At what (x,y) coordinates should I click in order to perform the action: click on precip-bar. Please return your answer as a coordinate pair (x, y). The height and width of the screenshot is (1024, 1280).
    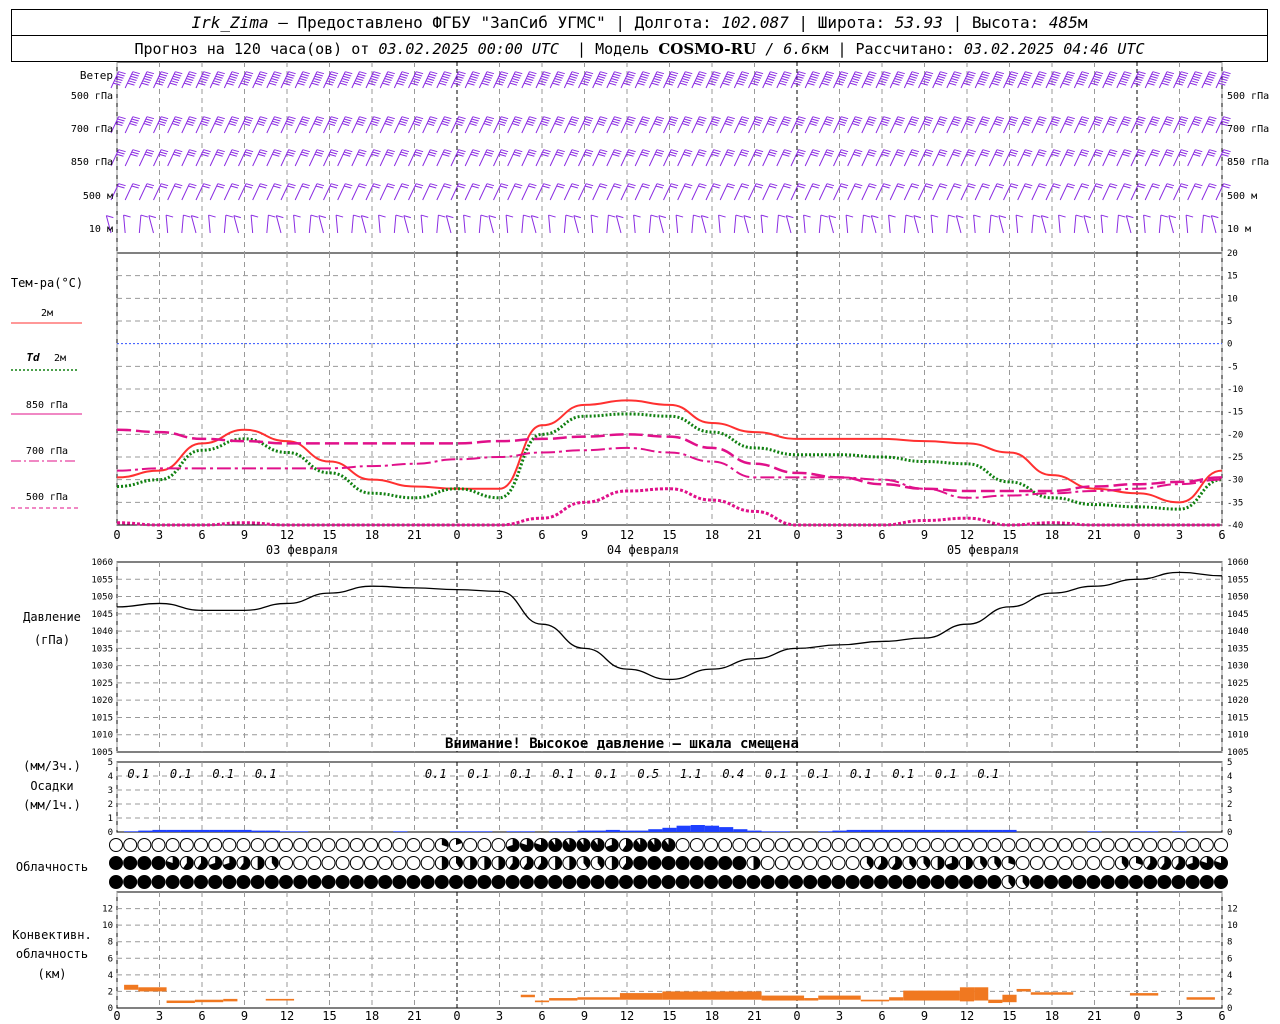
    Looking at the image, I should click on (825, 831).